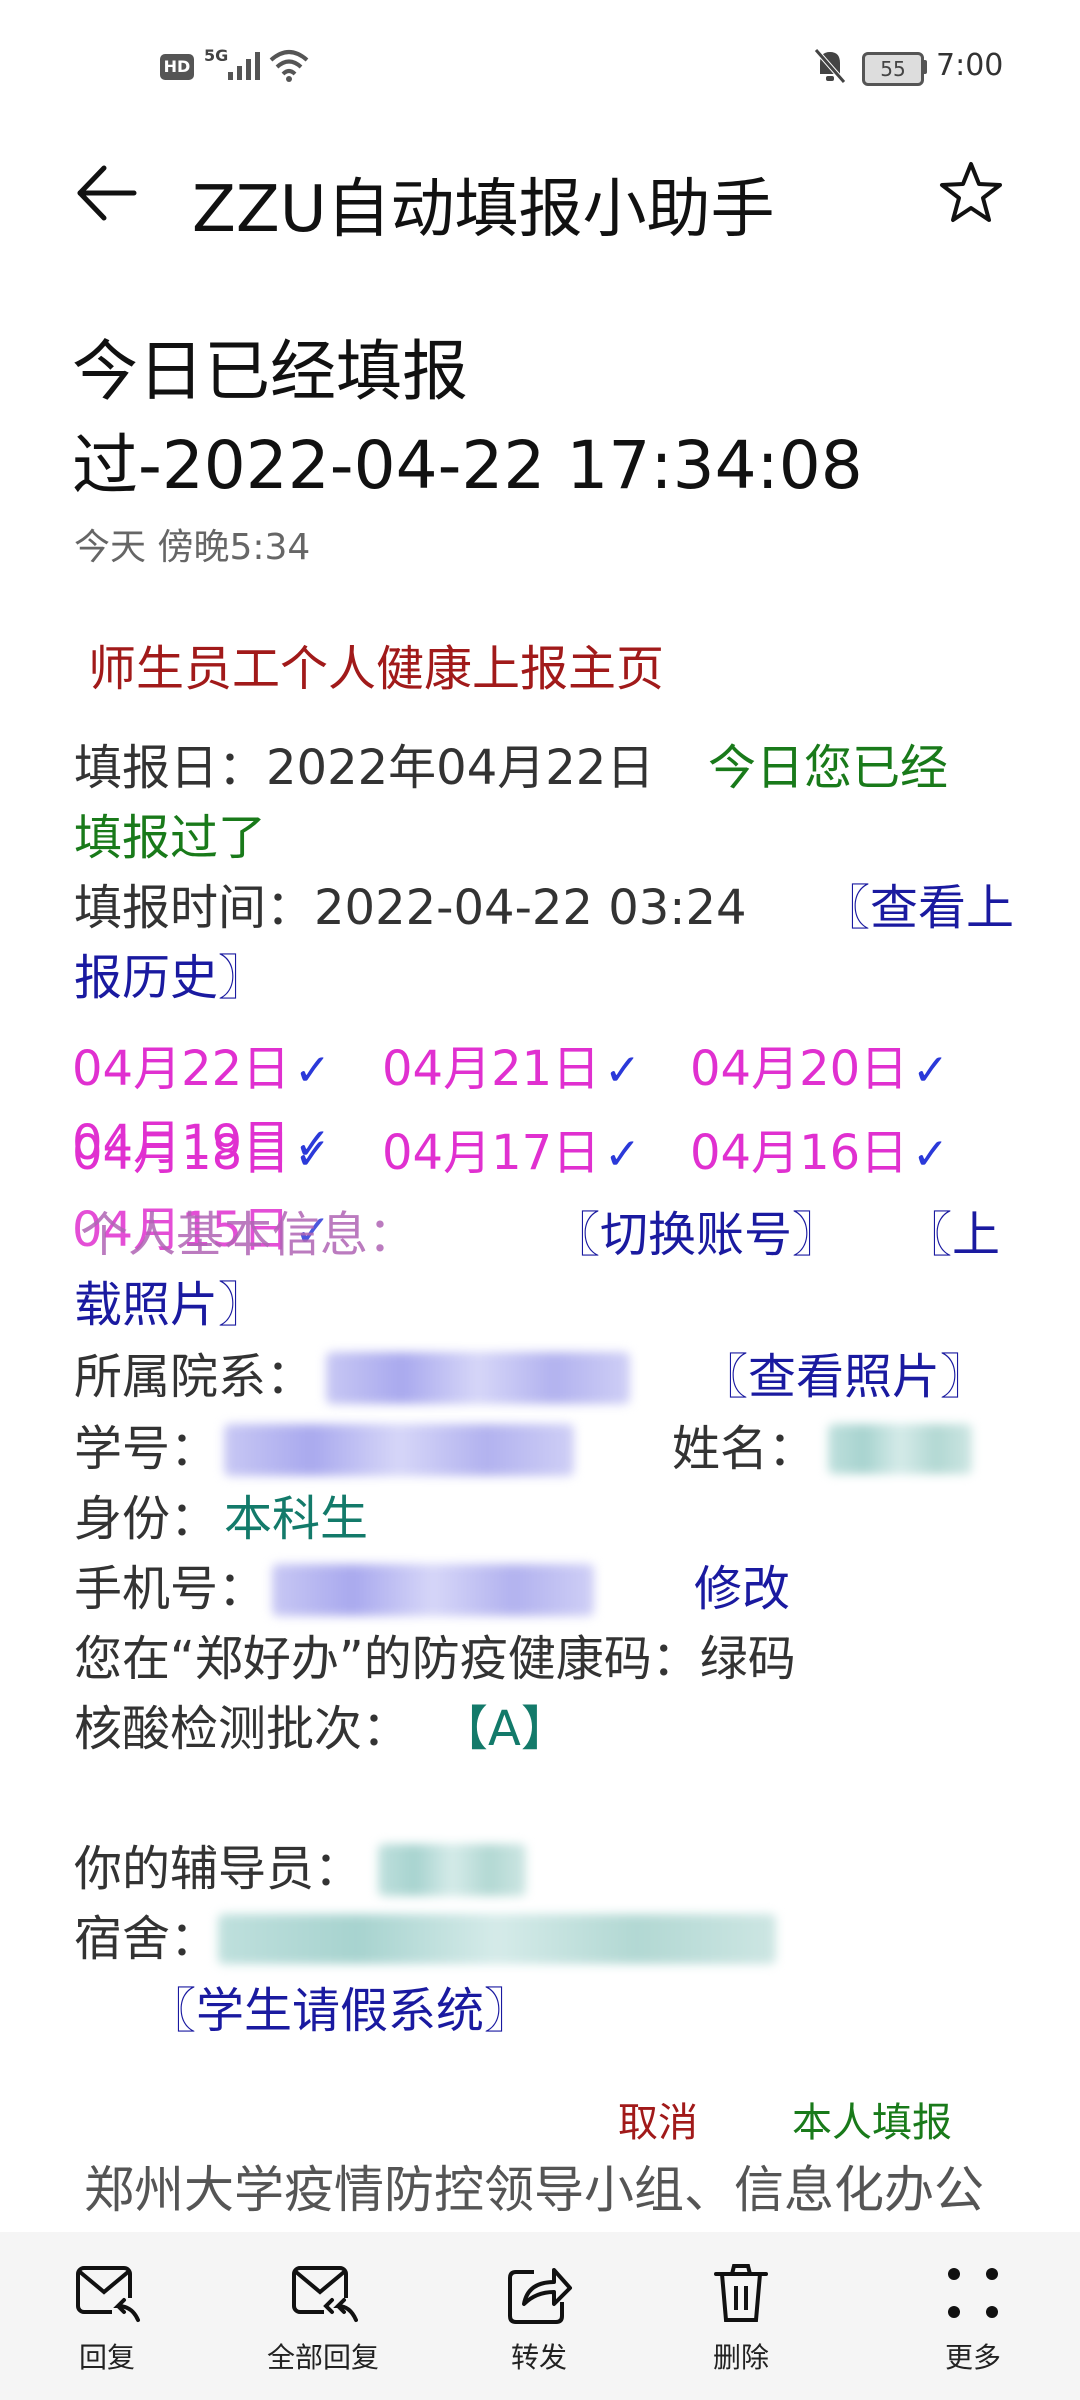  I want to click on reply-icon, so click(109, 2297).